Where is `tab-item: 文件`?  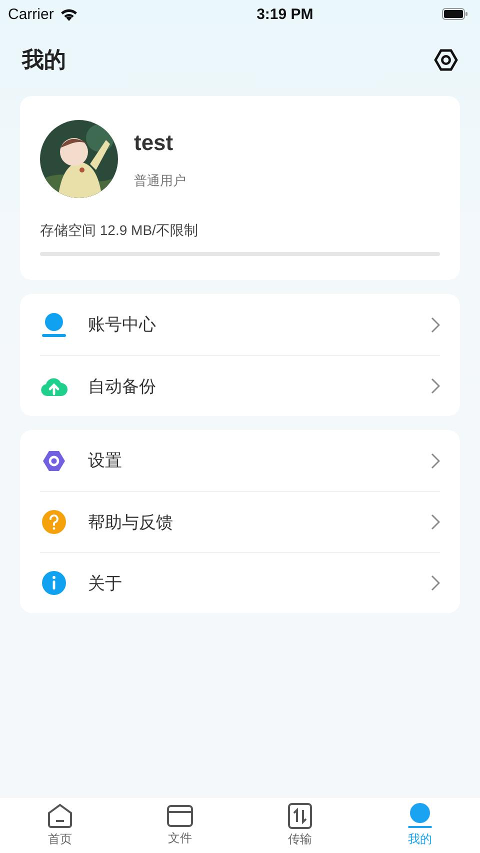
tab-item: 文件 is located at coordinates (180, 825).